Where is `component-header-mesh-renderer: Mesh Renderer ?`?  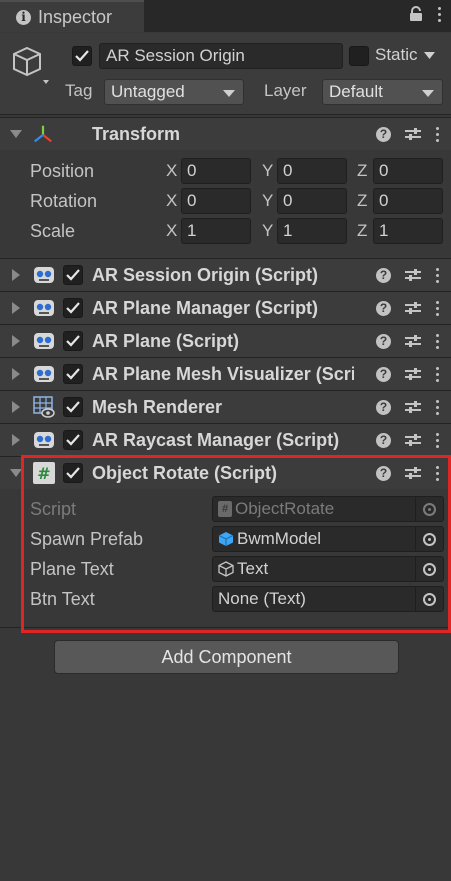
component-header-mesh-renderer: Mesh Renderer ? is located at coordinates (225, 406).